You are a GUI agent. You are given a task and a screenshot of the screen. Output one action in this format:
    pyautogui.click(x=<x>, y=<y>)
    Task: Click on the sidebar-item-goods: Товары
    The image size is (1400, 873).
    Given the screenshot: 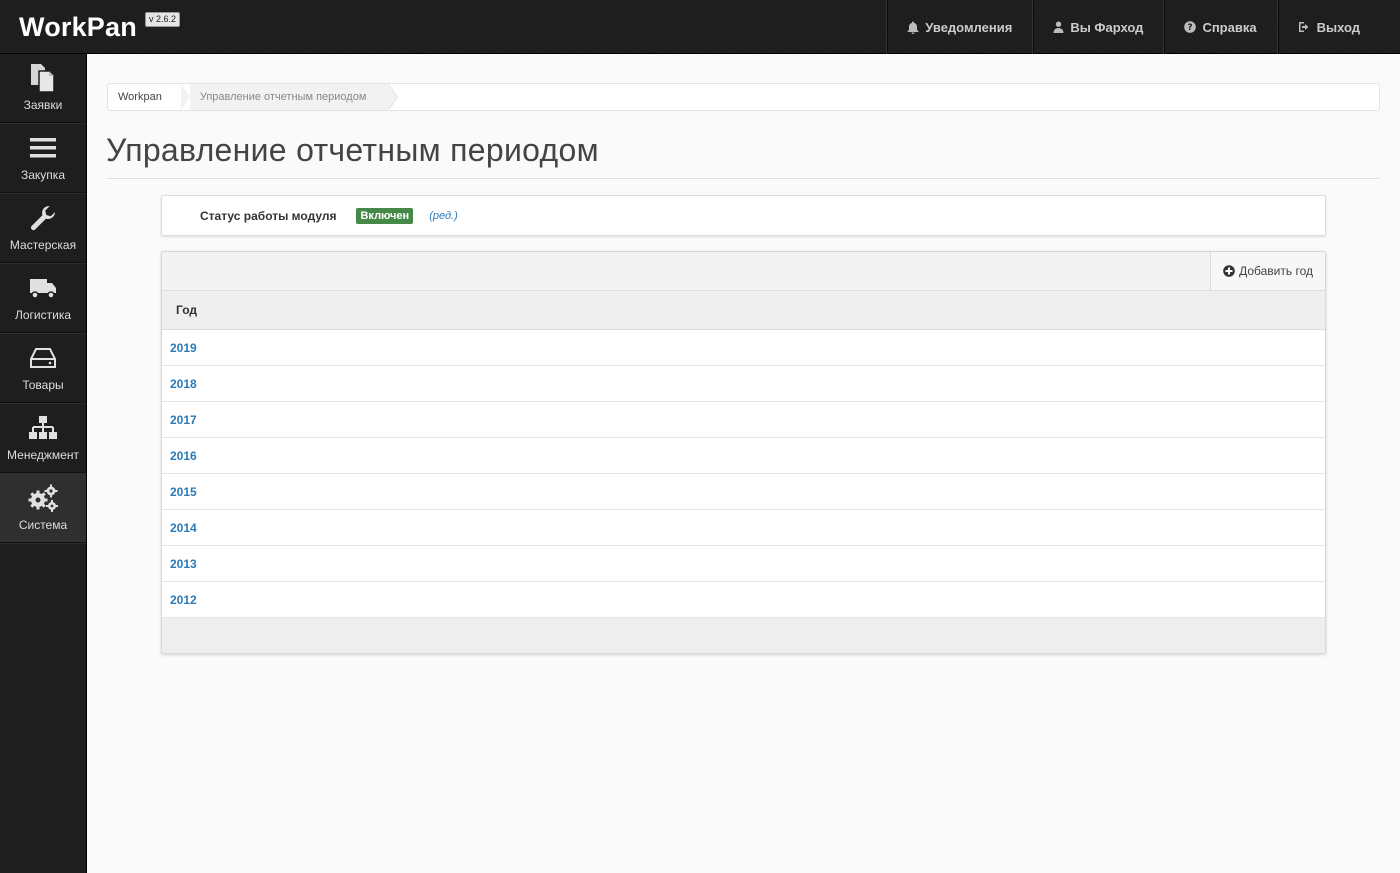 What is the action you would take?
    pyautogui.click(x=43, y=369)
    